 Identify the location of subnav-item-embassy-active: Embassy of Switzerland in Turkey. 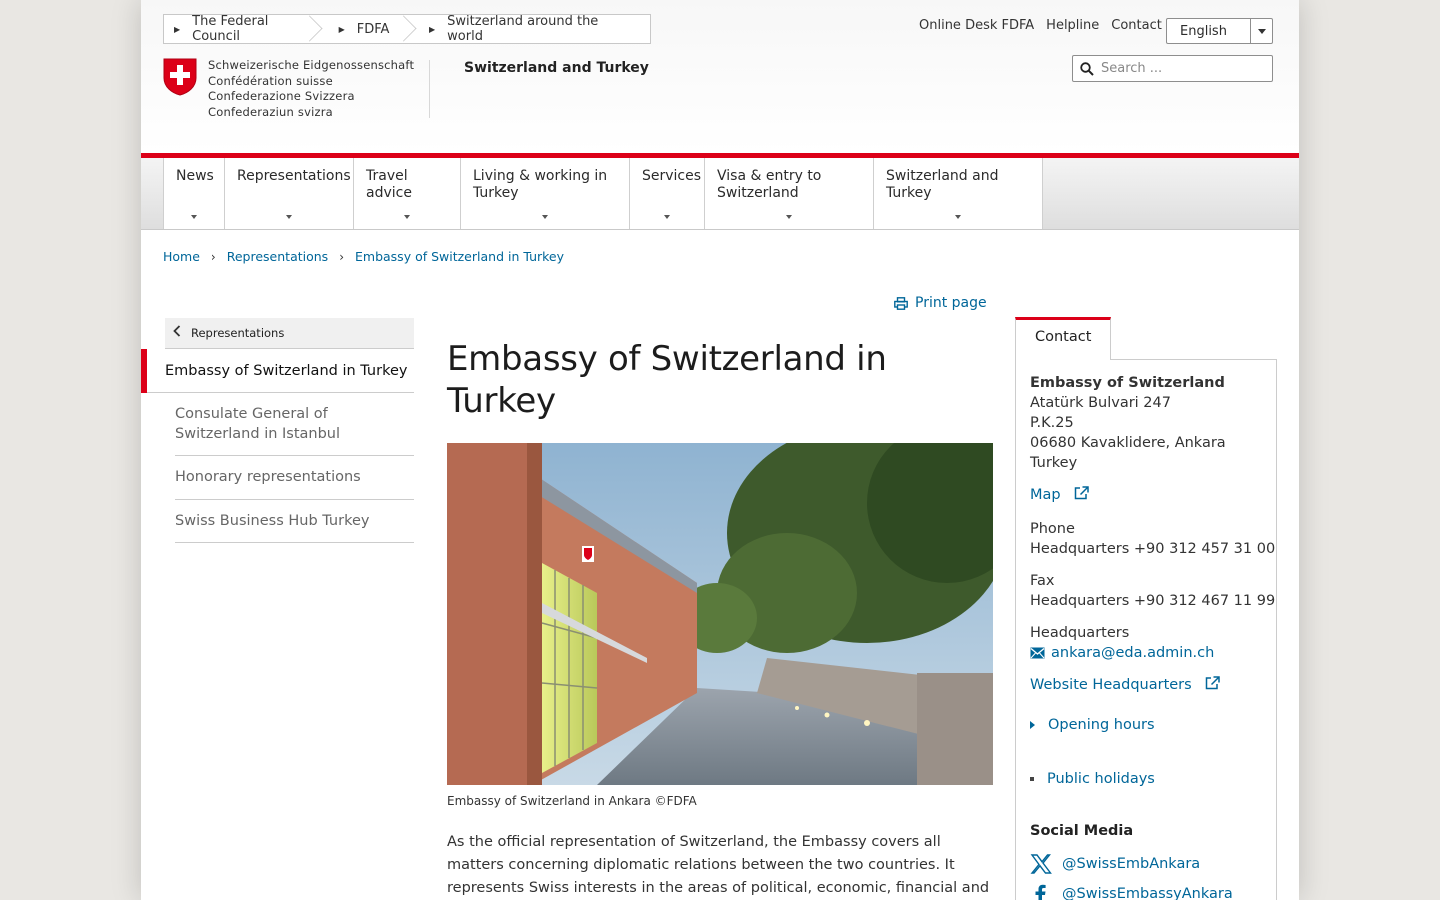
(277, 371).